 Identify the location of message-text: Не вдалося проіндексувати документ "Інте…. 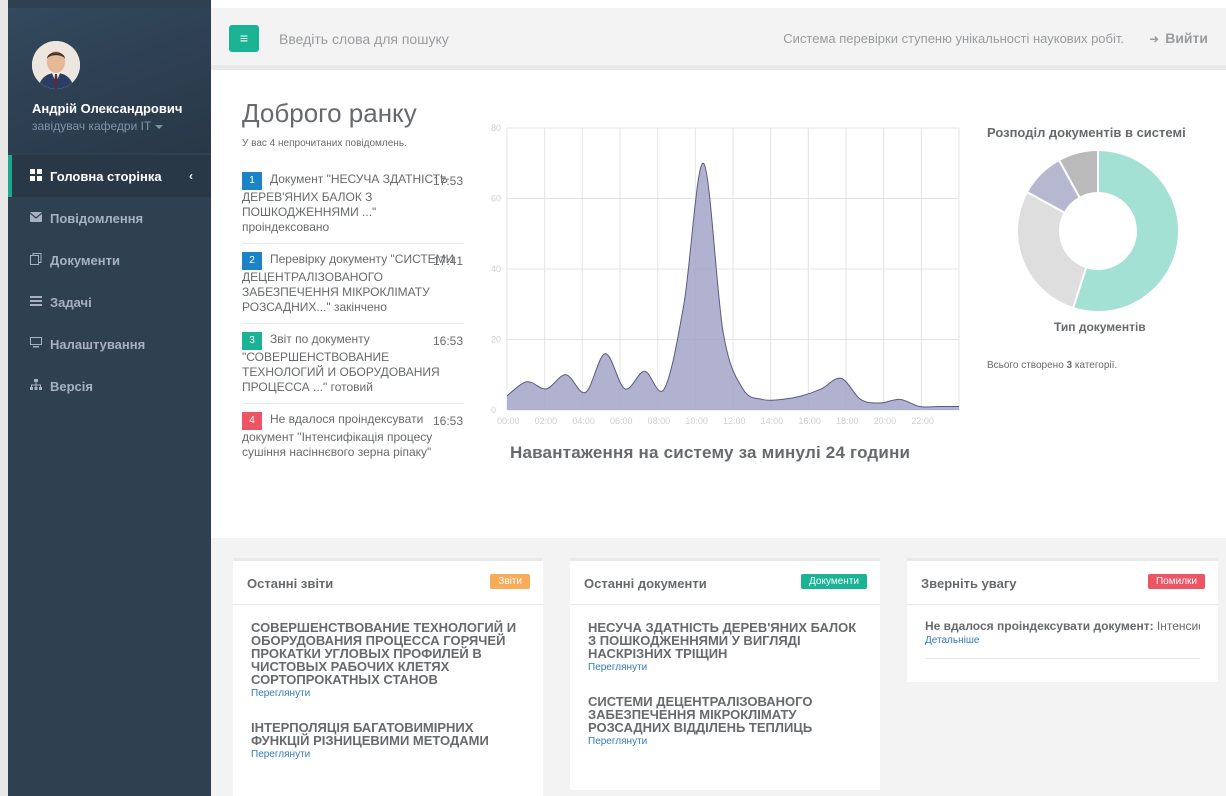
(337, 435).